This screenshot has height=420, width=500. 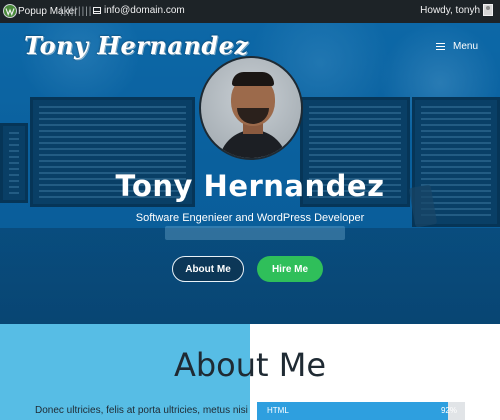 What do you see at coordinates (250, 365) in the screenshot?
I see `about-title: About Me` at bounding box center [250, 365].